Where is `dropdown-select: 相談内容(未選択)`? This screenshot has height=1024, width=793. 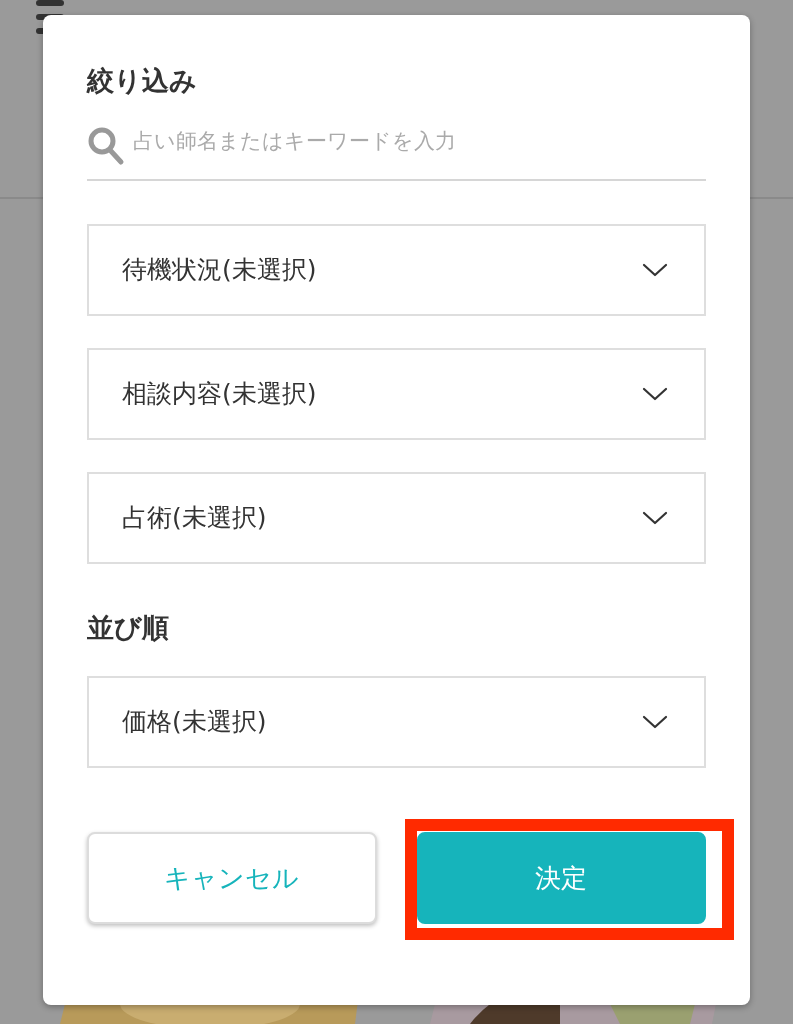 dropdown-select: 相談内容(未選択) is located at coordinates (396, 394).